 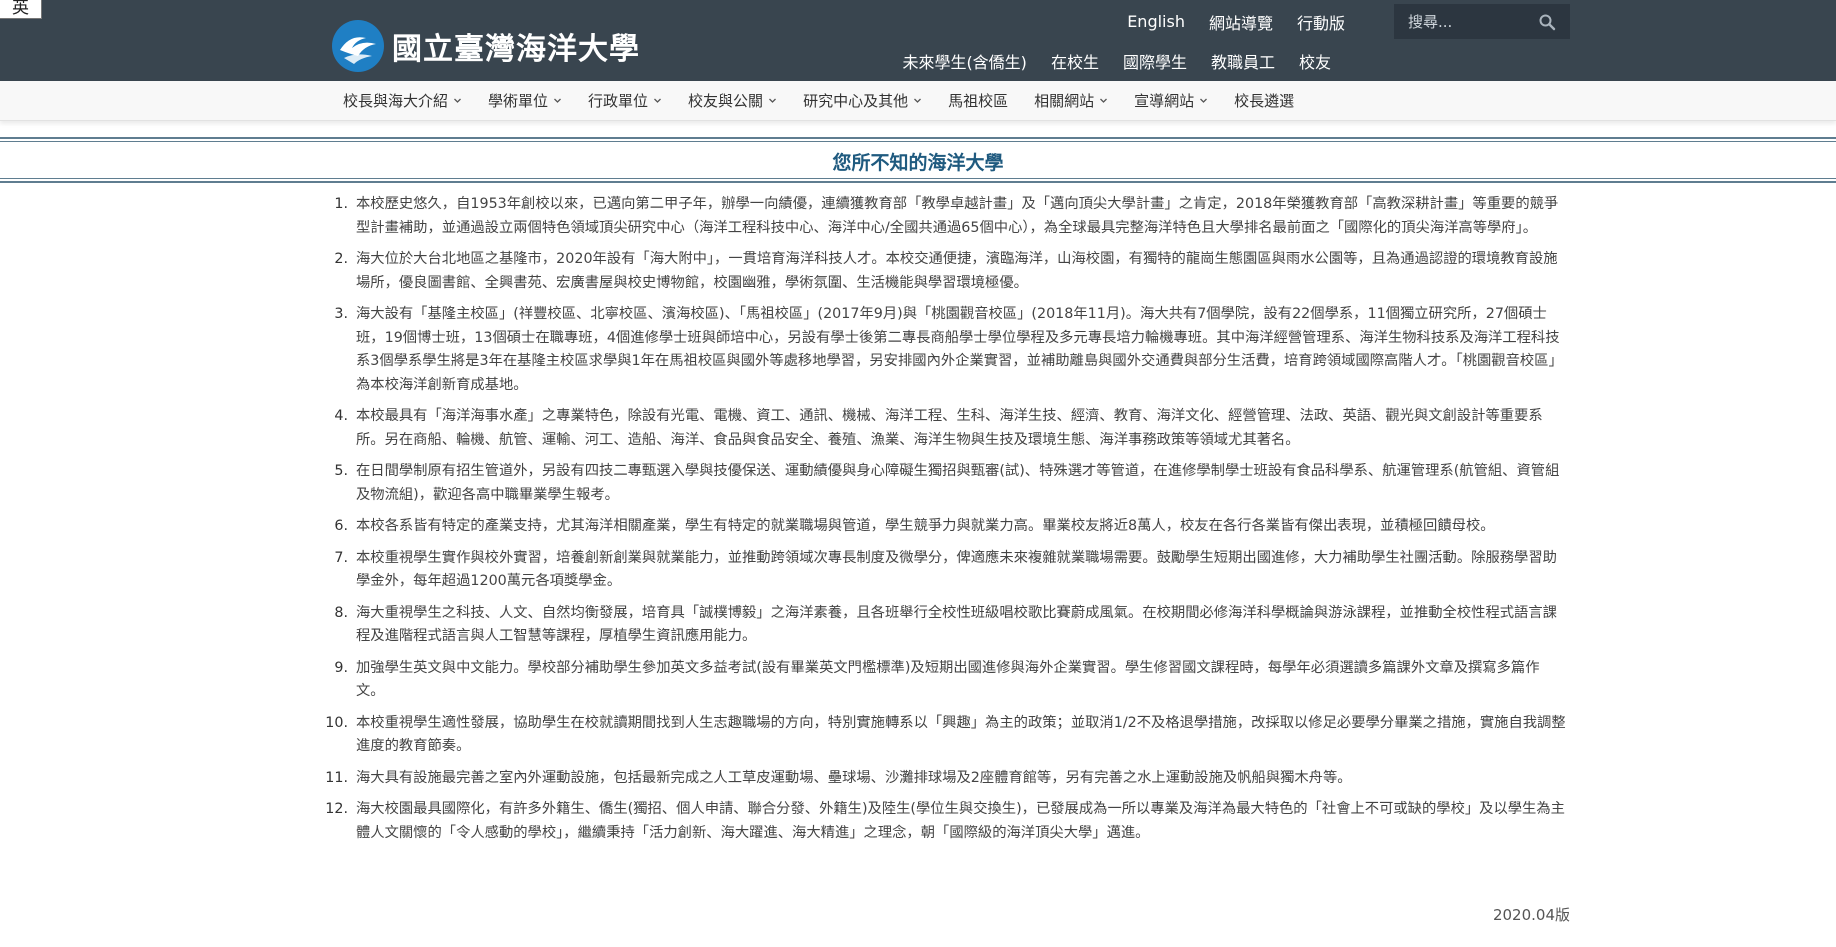 I want to click on fact-number: 9., so click(x=341, y=667).